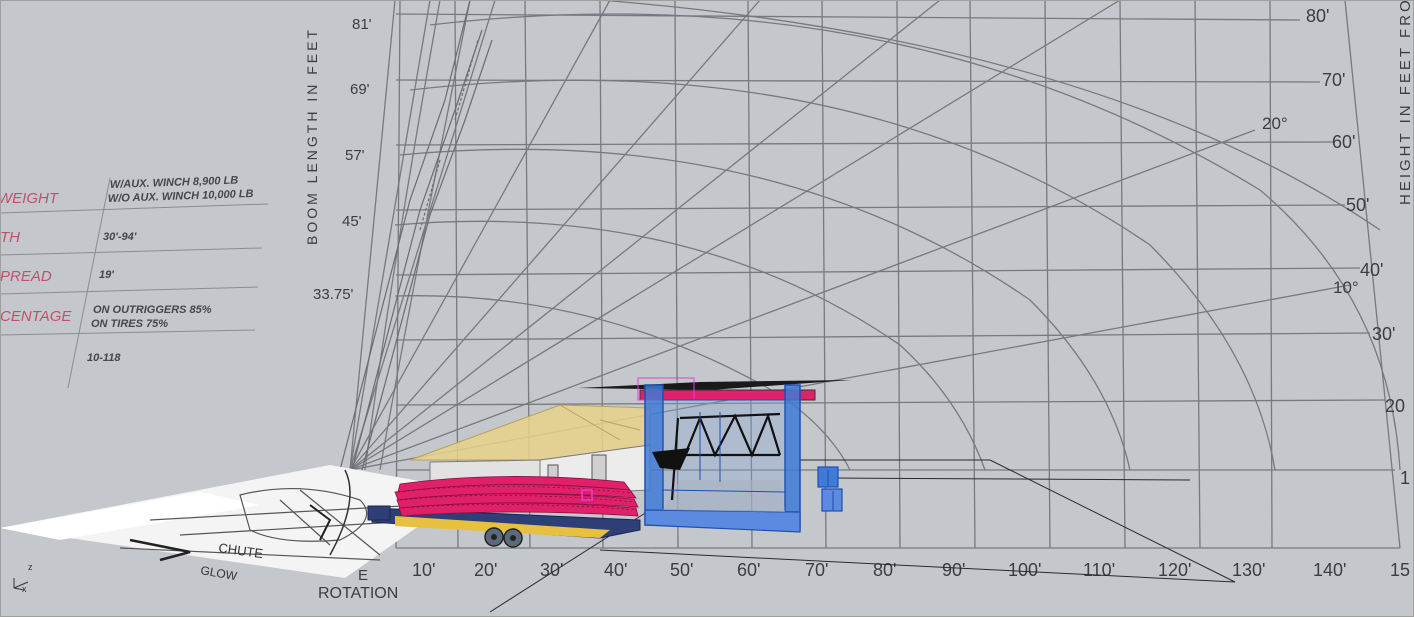 The width and height of the screenshot is (1414, 617). What do you see at coordinates (312, 136) in the screenshot?
I see `boom-axis-label: BOOM LENGTH IN FEET` at bounding box center [312, 136].